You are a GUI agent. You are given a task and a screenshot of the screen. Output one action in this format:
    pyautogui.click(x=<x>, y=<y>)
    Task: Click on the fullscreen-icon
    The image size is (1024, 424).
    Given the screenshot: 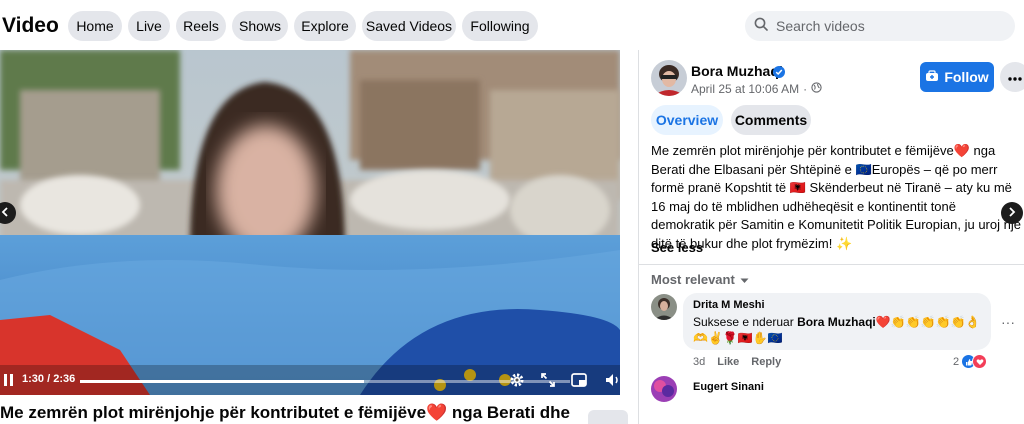 What is the action you would take?
    pyautogui.click(x=548, y=380)
    